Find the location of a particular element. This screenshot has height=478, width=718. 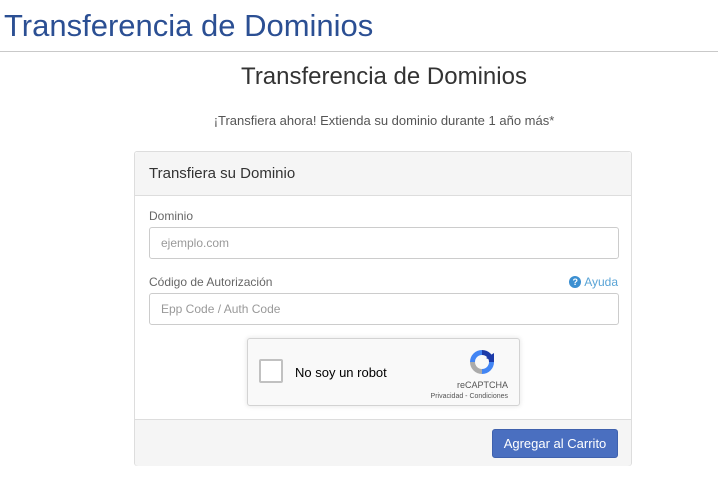

auth-code-input is located at coordinates (384, 309).